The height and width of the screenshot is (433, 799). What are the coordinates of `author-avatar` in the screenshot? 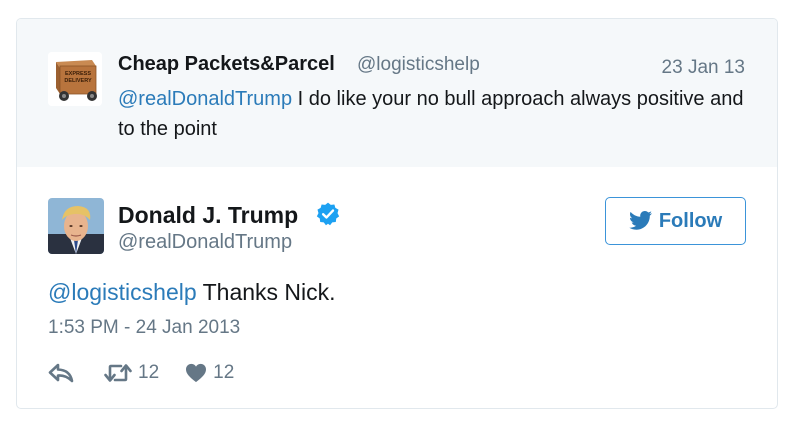 It's located at (76, 226).